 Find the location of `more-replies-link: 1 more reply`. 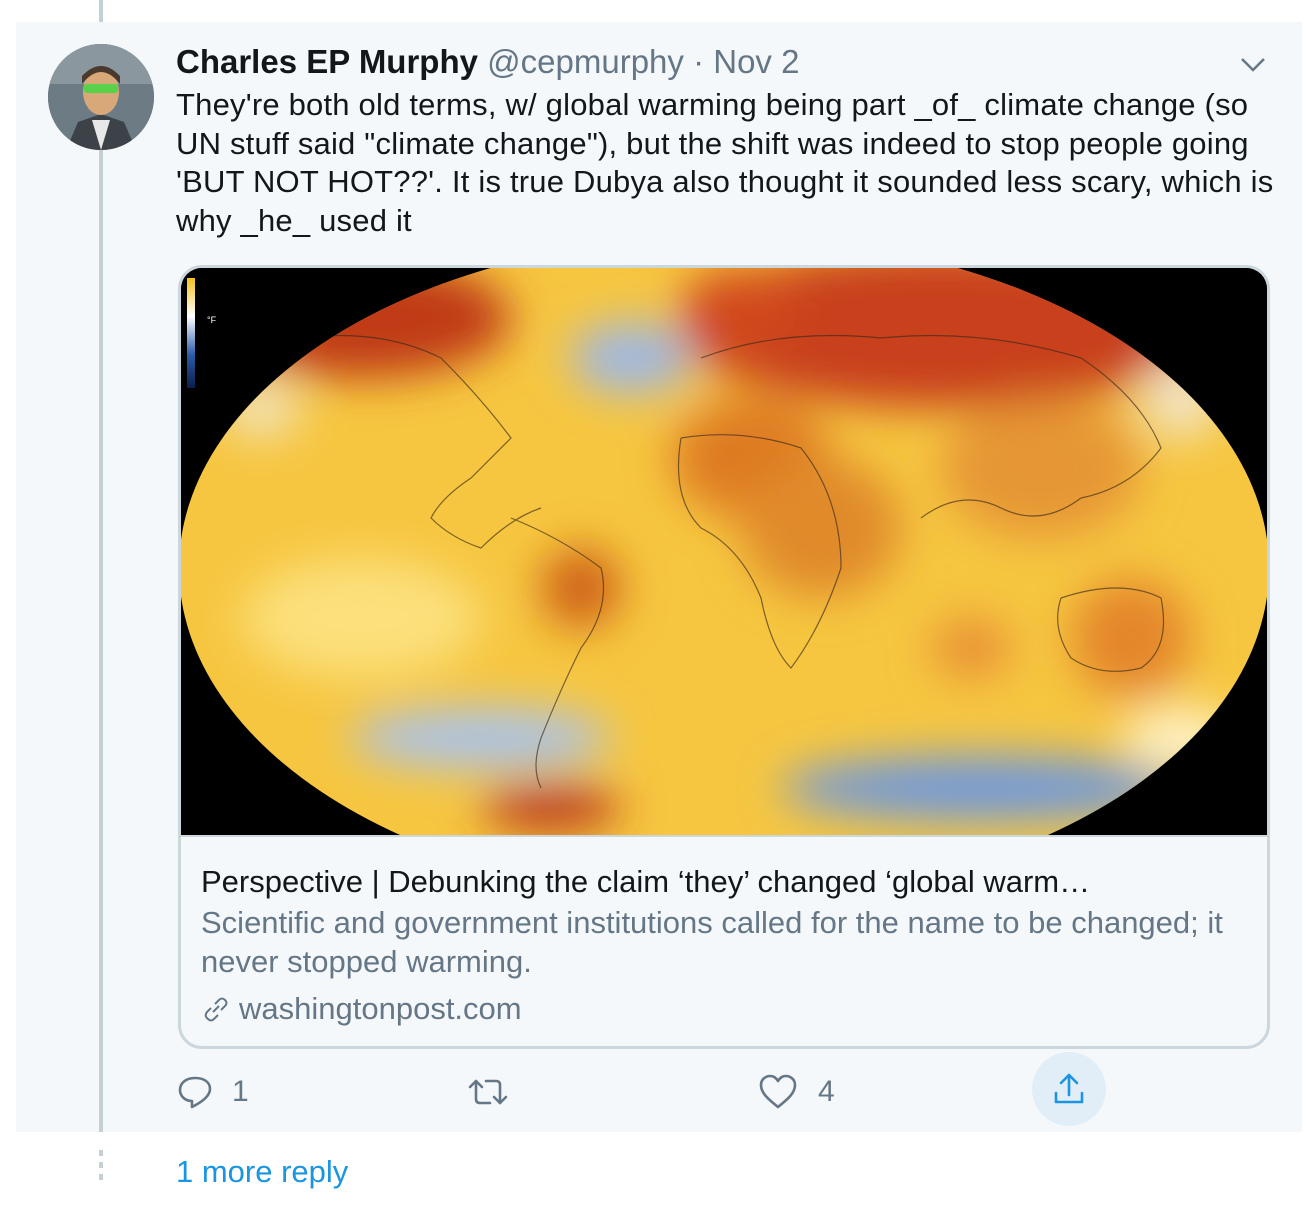

more-replies-link: 1 more reply is located at coordinates (262, 1172).